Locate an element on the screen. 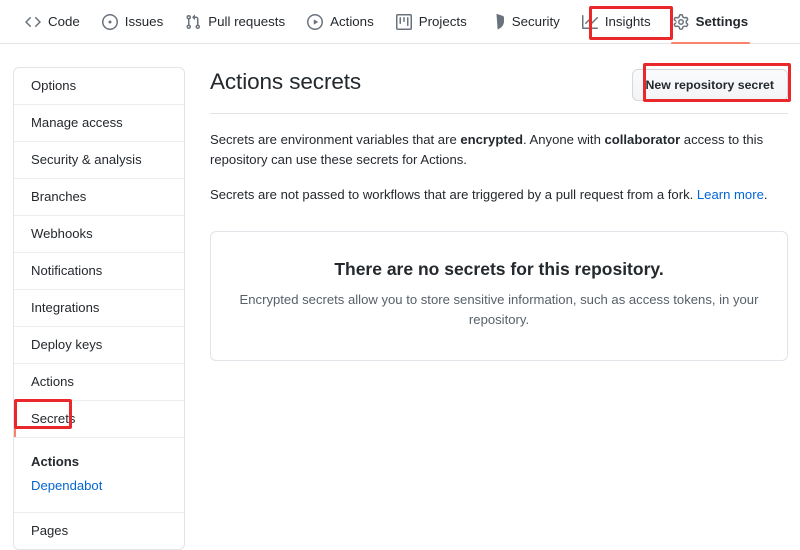 This screenshot has height=550, width=800. nav-tab-label: Settings is located at coordinates (722, 21).